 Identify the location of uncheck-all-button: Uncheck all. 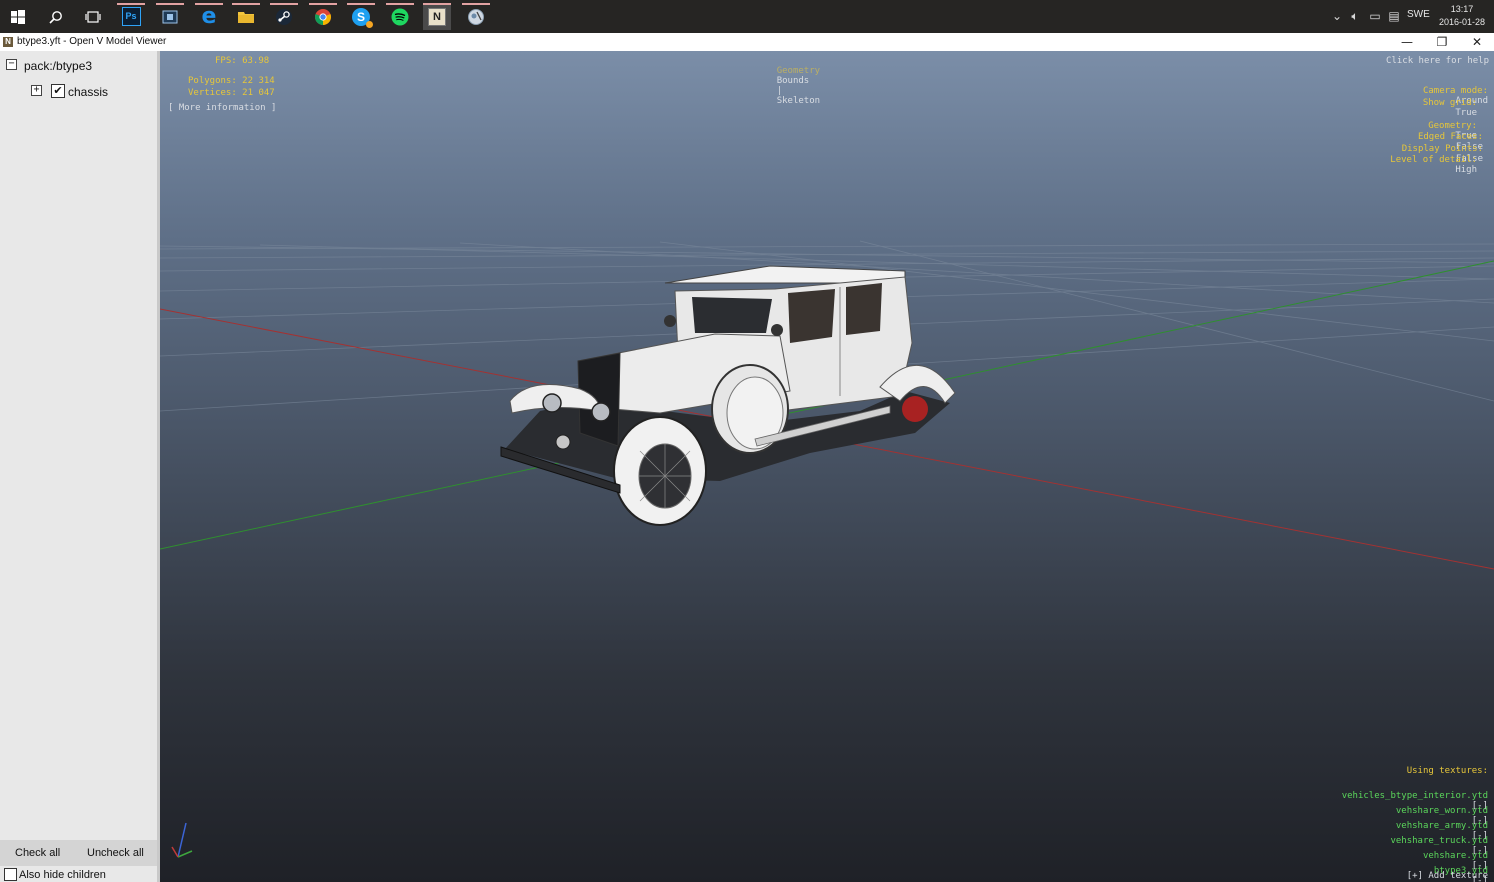
(115, 853).